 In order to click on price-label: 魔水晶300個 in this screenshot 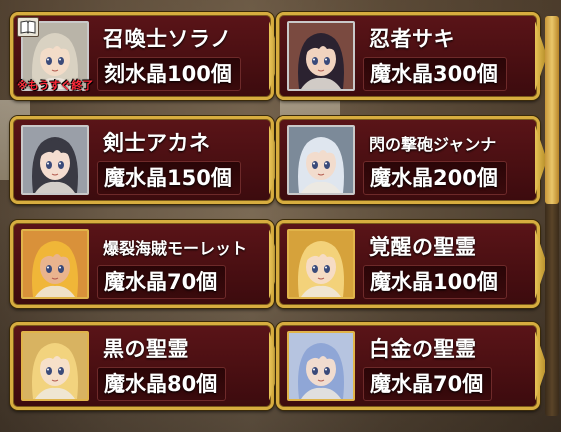, I will do `click(435, 74)`.